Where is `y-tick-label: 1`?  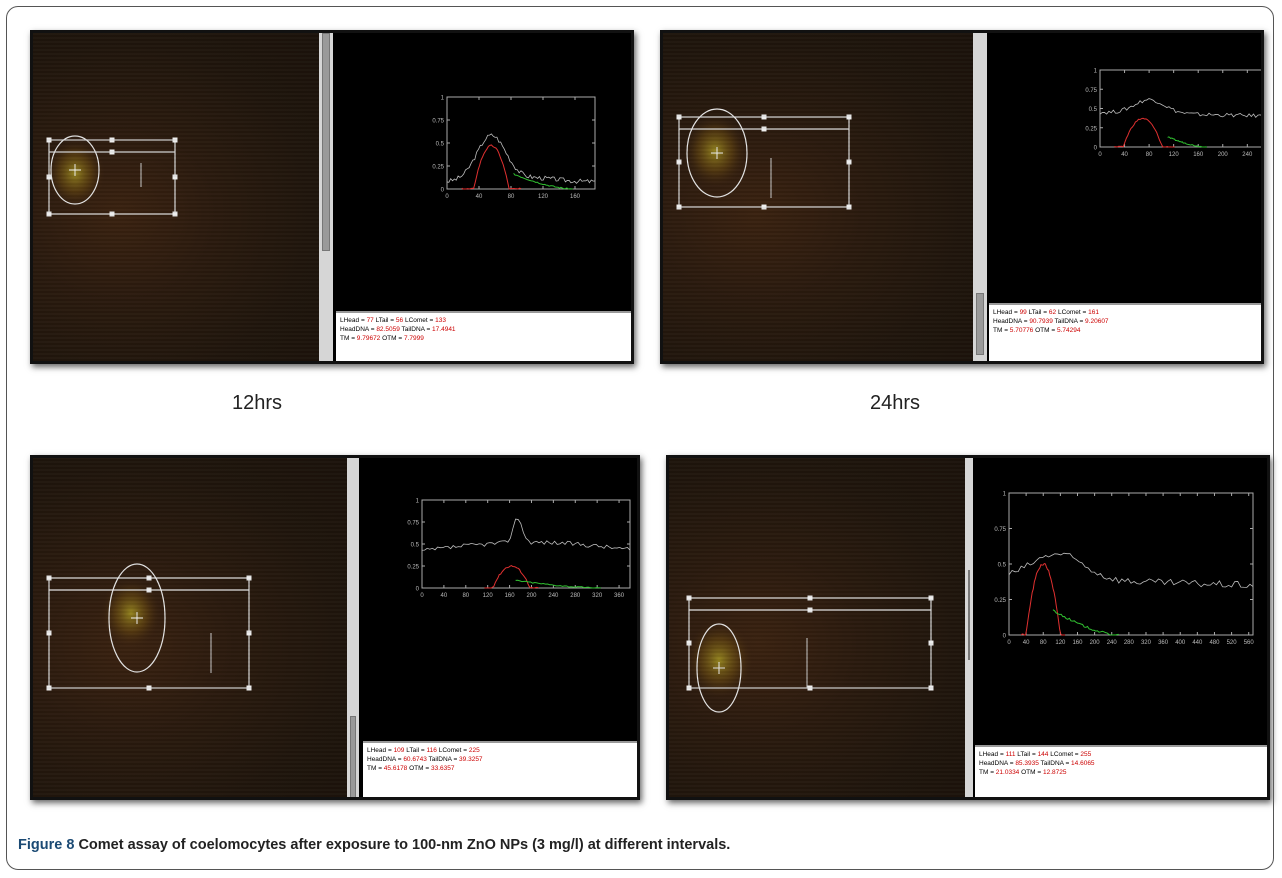 y-tick-label: 1 is located at coordinates (443, 99).